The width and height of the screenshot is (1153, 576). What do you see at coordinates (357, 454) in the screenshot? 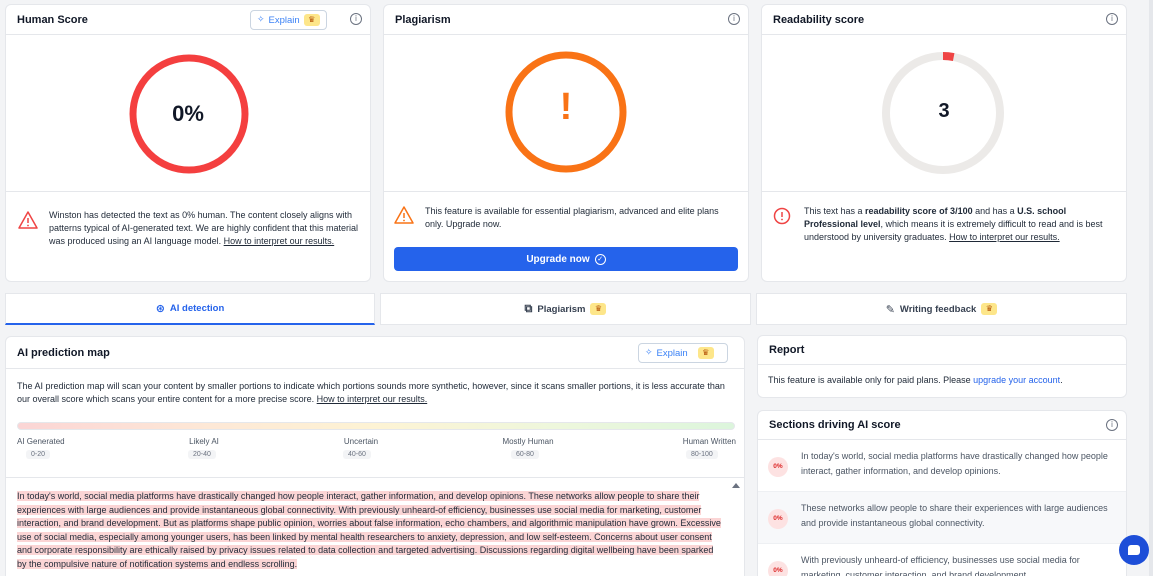
I see `scale-range: 40-60` at bounding box center [357, 454].